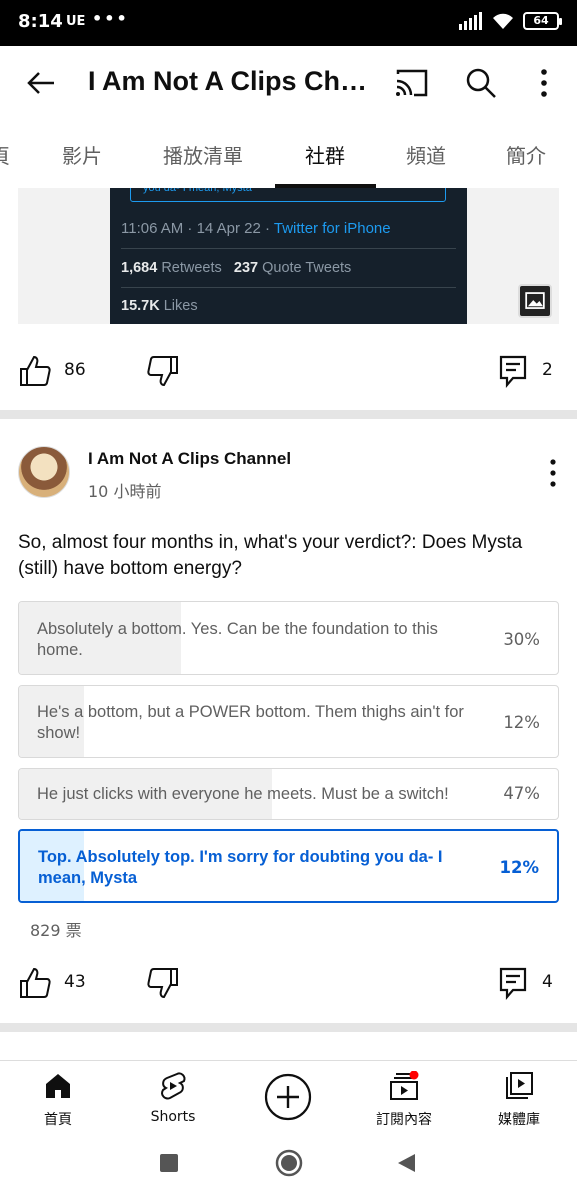 This screenshot has height=1200, width=577. What do you see at coordinates (56, 930) in the screenshot?
I see `poll-vote-count: 829 票` at bounding box center [56, 930].